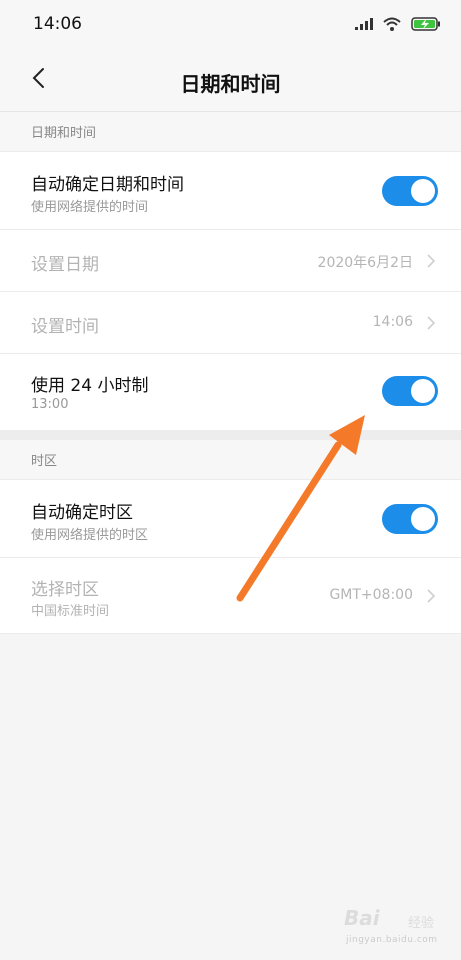  Describe the element at coordinates (392, 940) in the screenshot. I see `watermark-url: jingyan.baidu.com` at that location.